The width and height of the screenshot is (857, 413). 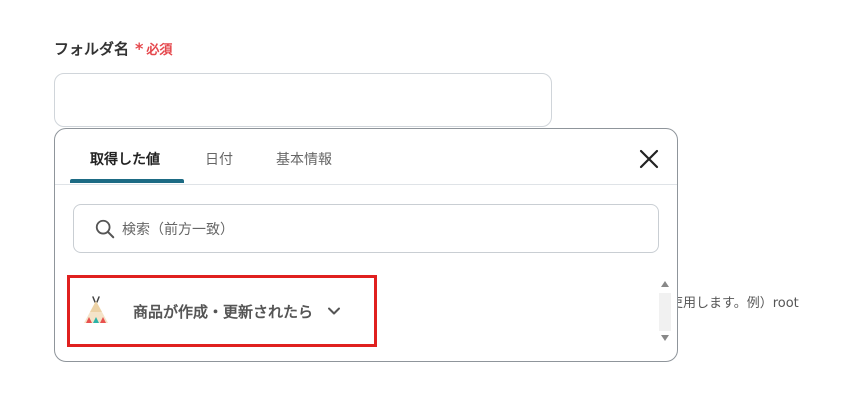 What do you see at coordinates (96, 309) in the screenshot?
I see `teepee-app-icon` at bounding box center [96, 309].